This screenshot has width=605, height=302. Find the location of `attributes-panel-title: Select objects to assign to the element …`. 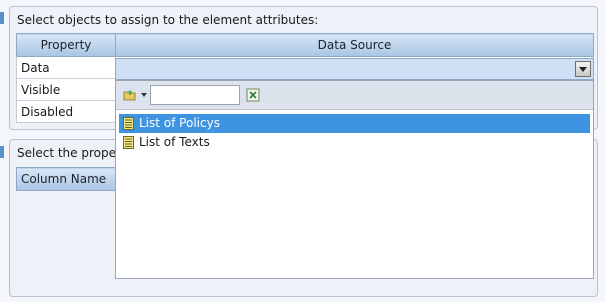

attributes-panel-title: Select objects to assign to the element … is located at coordinates (168, 20).